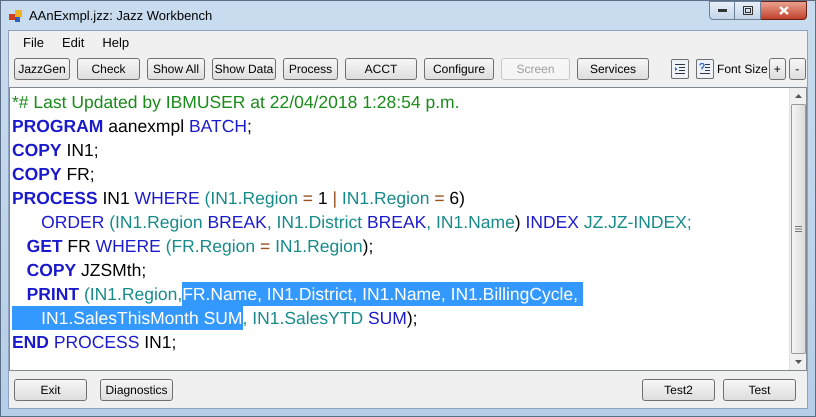  What do you see at coordinates (303, 318) in the screenshot?
I see `code-token: , IN1.SalesYTD` at bounding box center [303, 318].